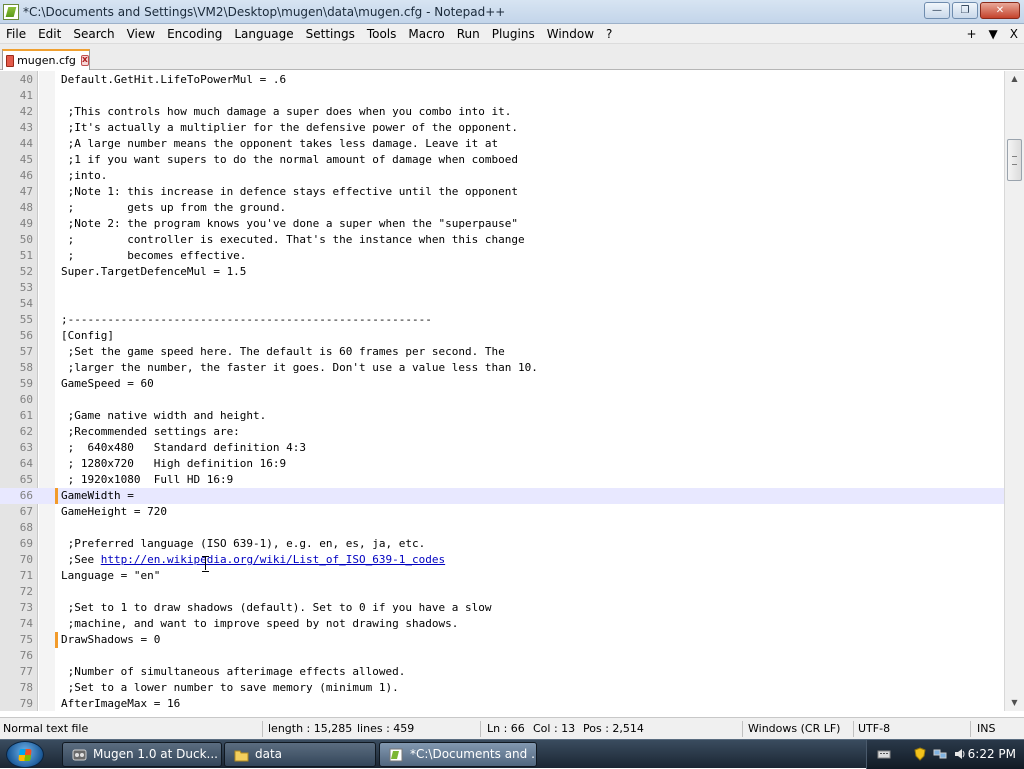 Image resolution: width=1024 pixels, height=769 pixels. What do you see at coordinates (262, 729) in the screenshot?
I see `status-divider` at bounding box center [262, 729].